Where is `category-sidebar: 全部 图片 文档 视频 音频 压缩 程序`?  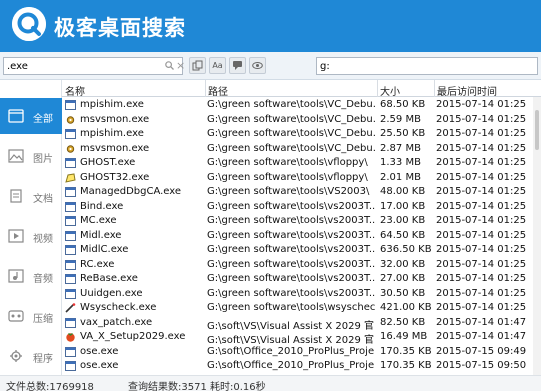 category-sidebar: 全部 图片 文档 视频 音频 压缩 程序 is located at coordinates (31, 227).